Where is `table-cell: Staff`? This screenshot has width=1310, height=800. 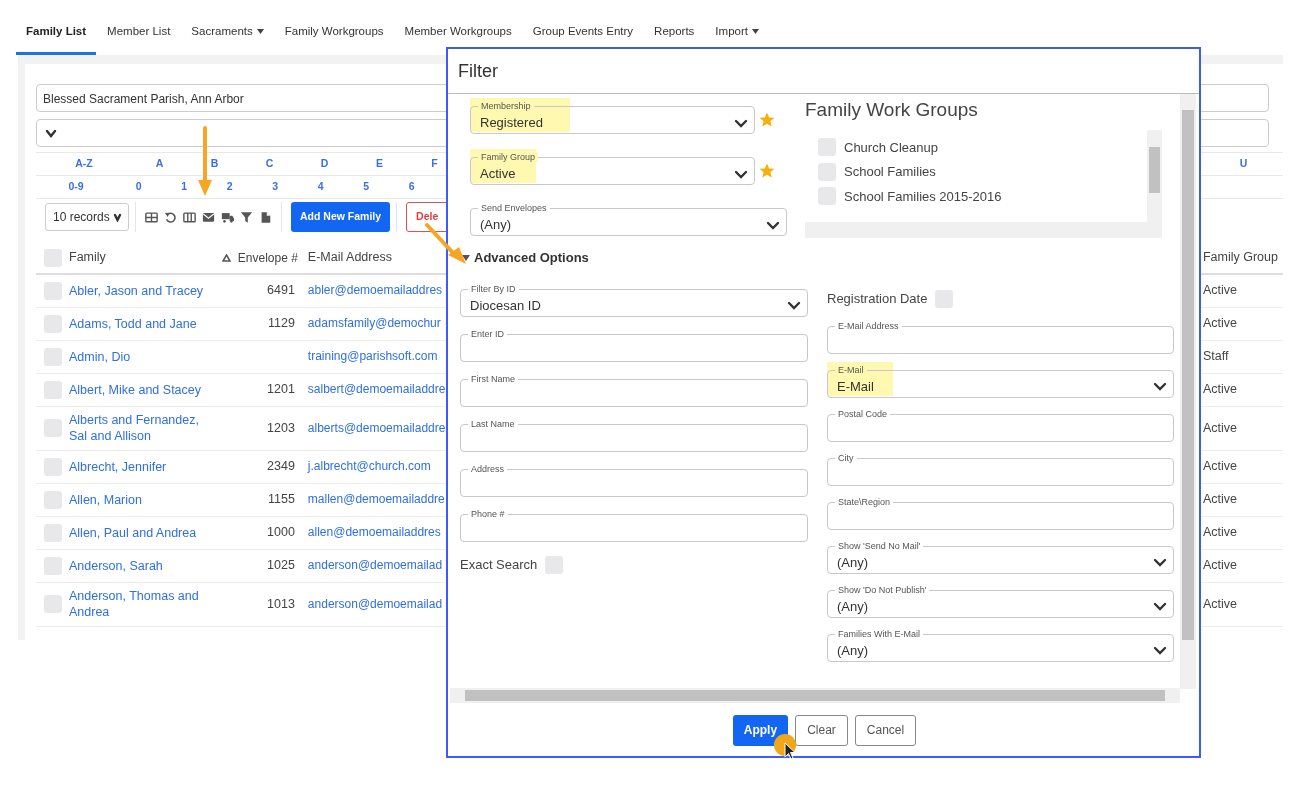
table-cell: Staff is located at coordinates (1215, 356).